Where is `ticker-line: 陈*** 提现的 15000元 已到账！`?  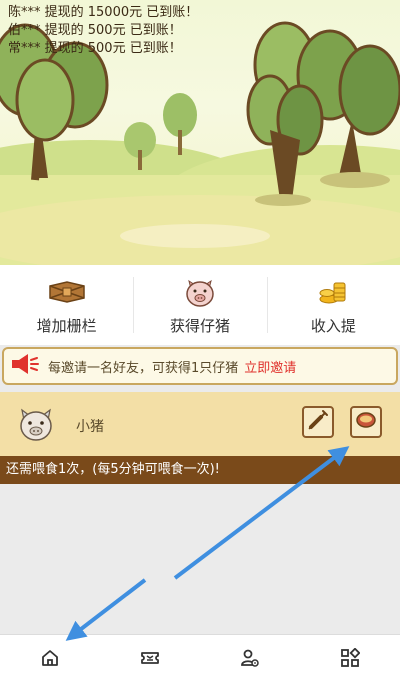 ticker-line: 陈*** 提现的 15000元 已到账！ is located at coordinates (103, 12).